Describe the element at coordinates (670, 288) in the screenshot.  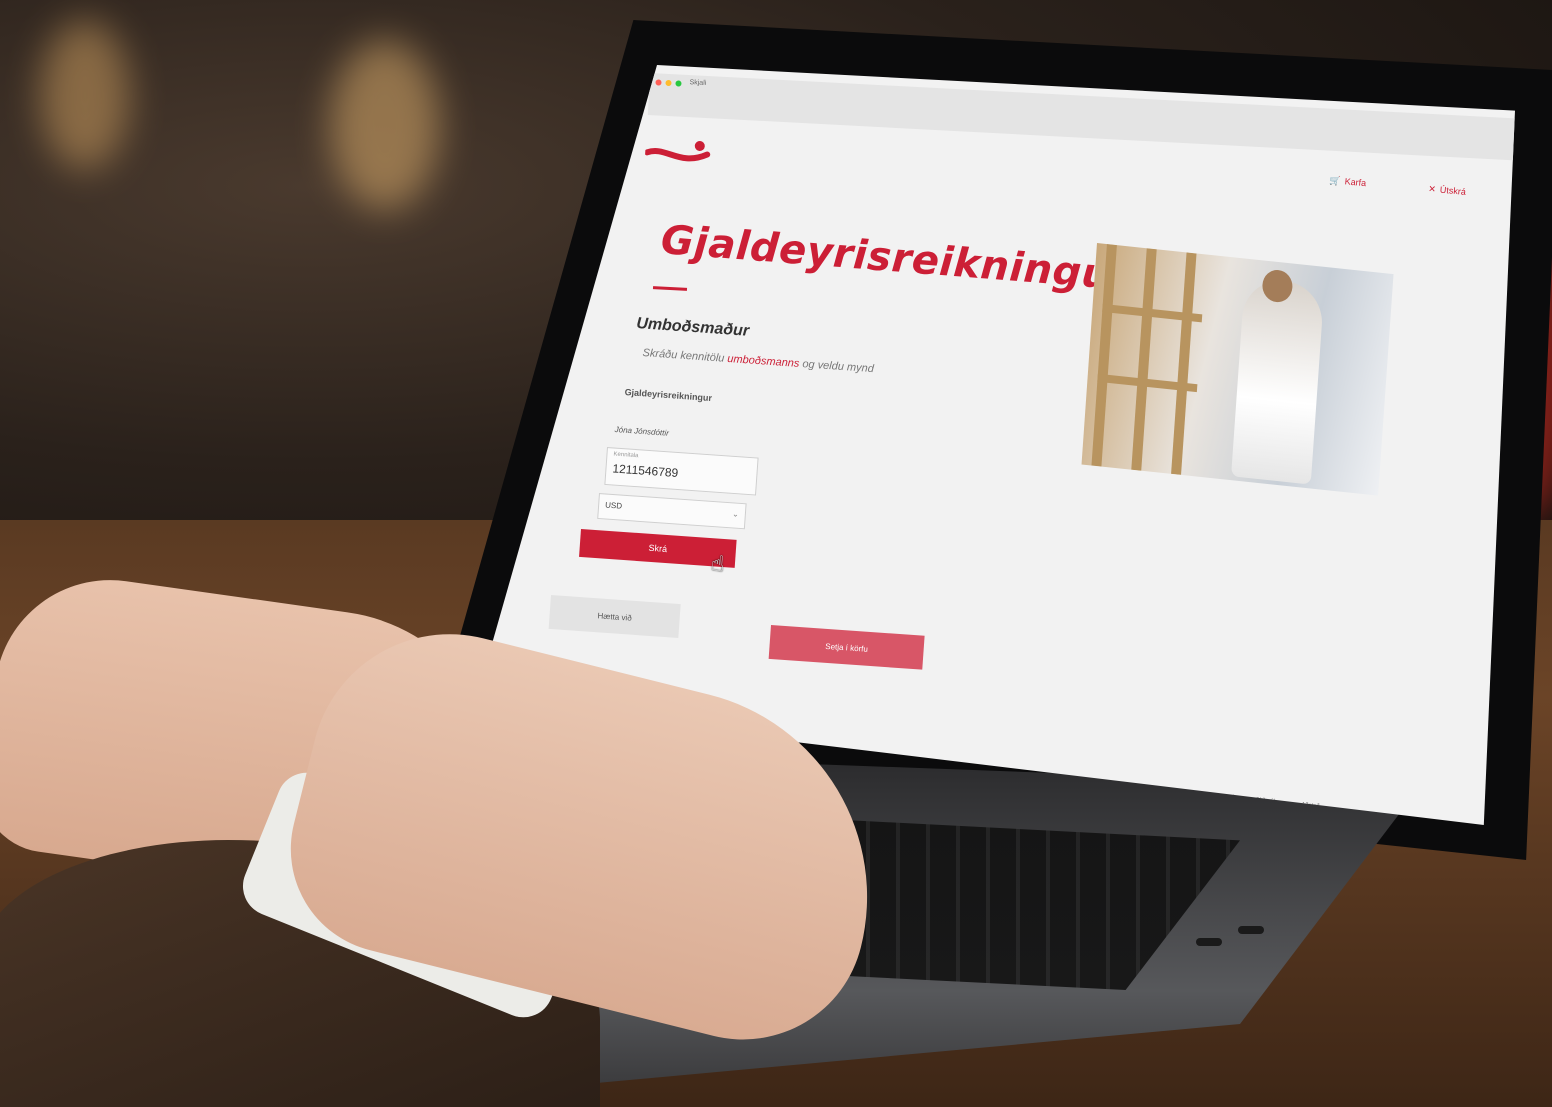
I see `title-underline` at that location.